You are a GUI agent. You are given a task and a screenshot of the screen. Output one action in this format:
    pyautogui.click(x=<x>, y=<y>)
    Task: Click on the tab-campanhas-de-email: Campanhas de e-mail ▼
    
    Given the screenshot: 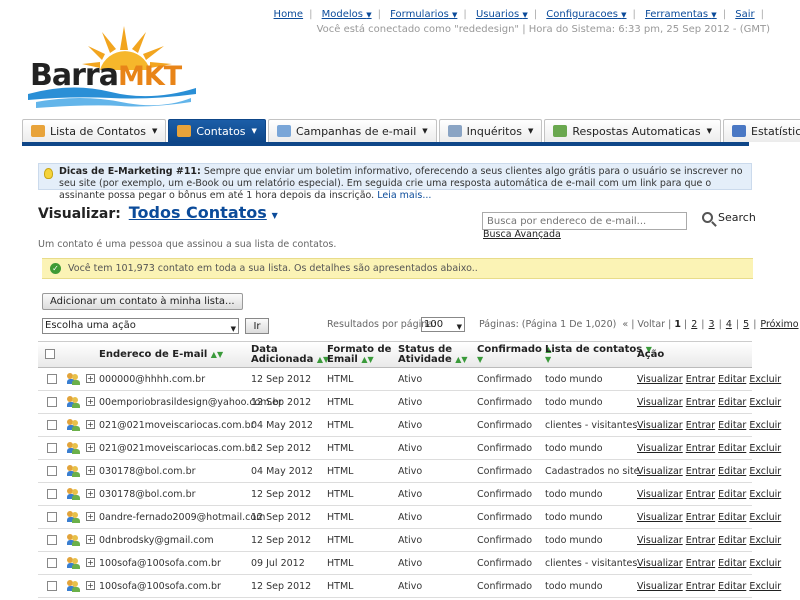 What is the action you would take?
    pyautogui.click(x=352, y=130)
    